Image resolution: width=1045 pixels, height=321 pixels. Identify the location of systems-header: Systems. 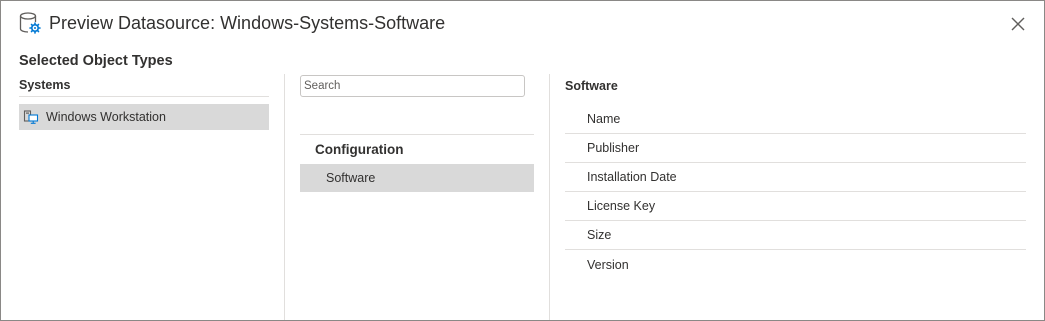
(144, 86).